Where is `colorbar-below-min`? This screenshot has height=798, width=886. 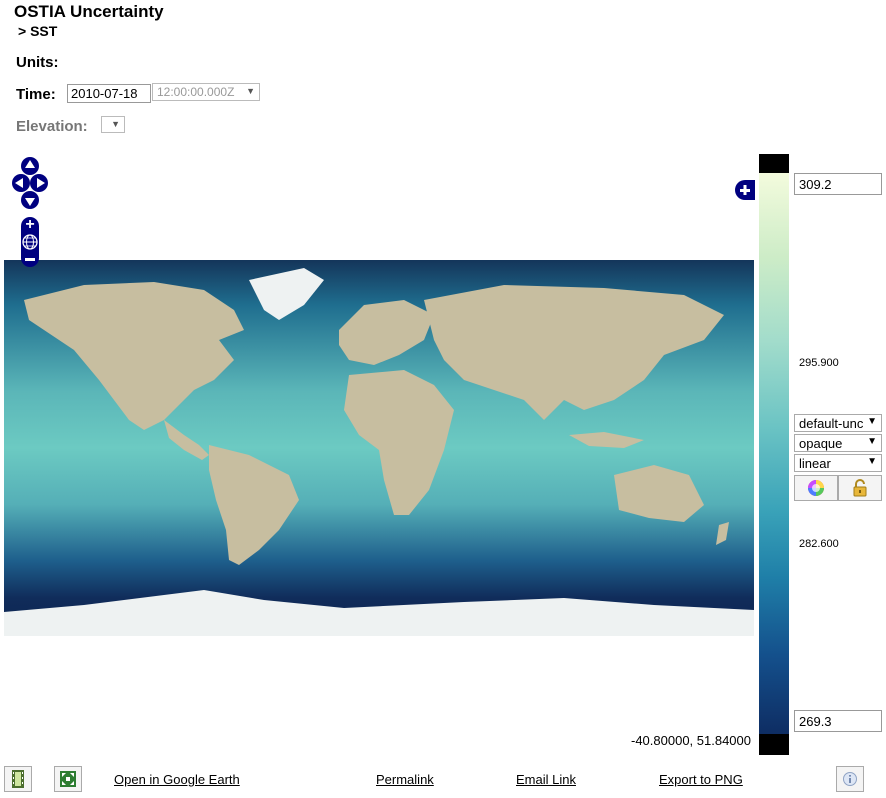
colorbar-below-min is located at coordinates (774, 744).